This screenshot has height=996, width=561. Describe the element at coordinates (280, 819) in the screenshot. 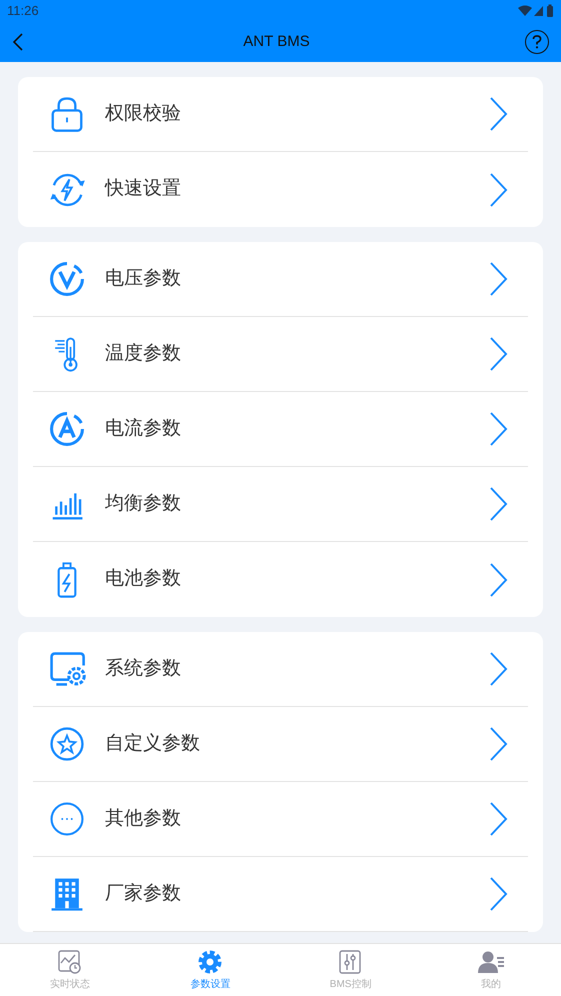

I see `settings-row: 其他参数` at that location.